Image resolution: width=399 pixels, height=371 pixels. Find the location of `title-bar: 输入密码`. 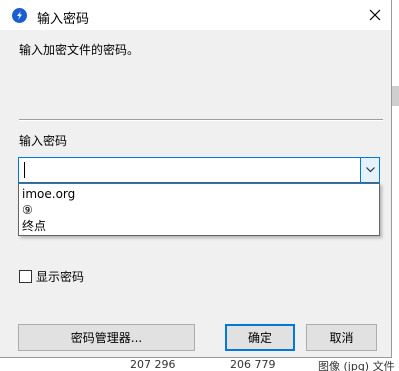

title-bar: 输入密码 is located at coordinates (195, 15).